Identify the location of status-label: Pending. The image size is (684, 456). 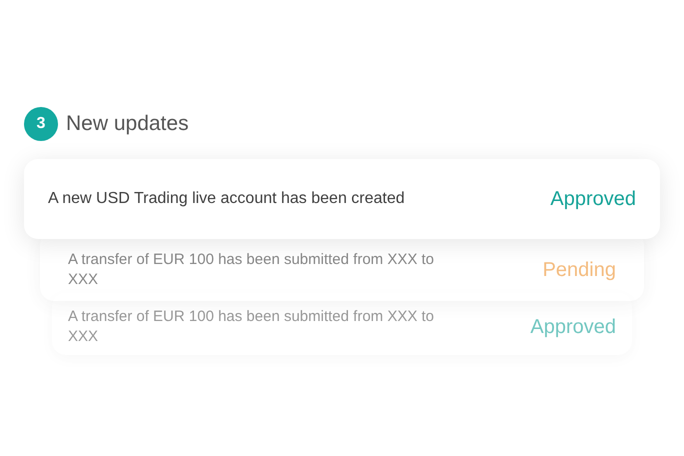
(579, 270).